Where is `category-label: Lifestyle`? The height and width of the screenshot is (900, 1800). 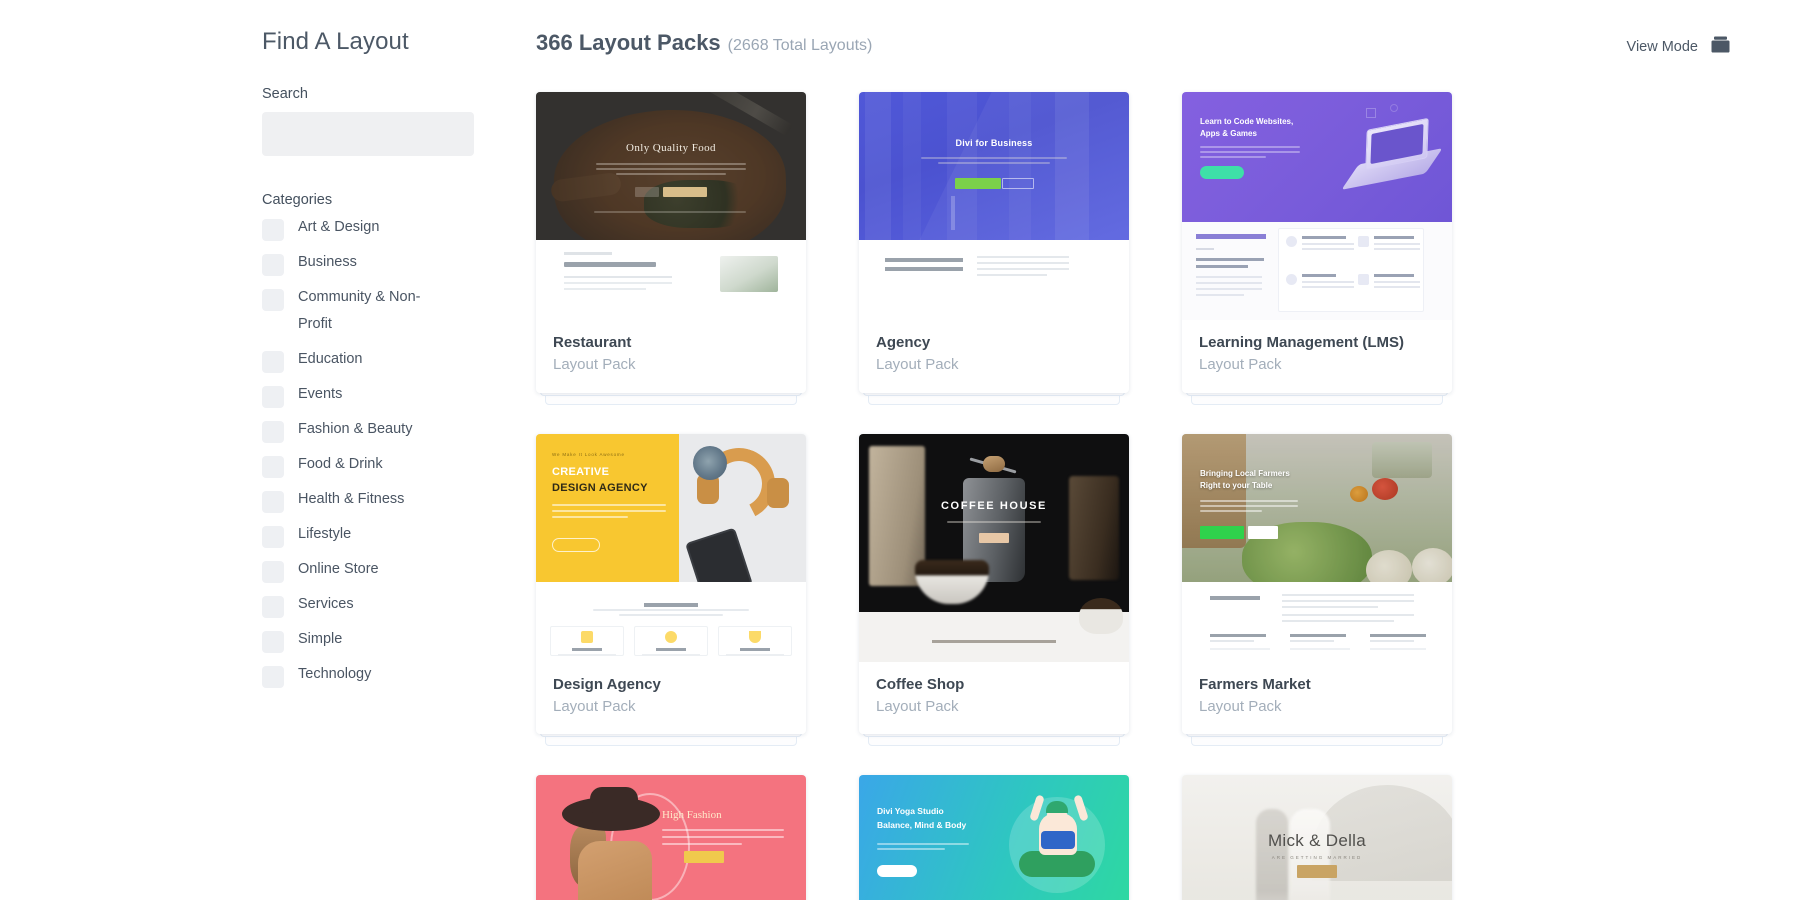 category-label: Lifestyle is located at coordinates (325, 533).